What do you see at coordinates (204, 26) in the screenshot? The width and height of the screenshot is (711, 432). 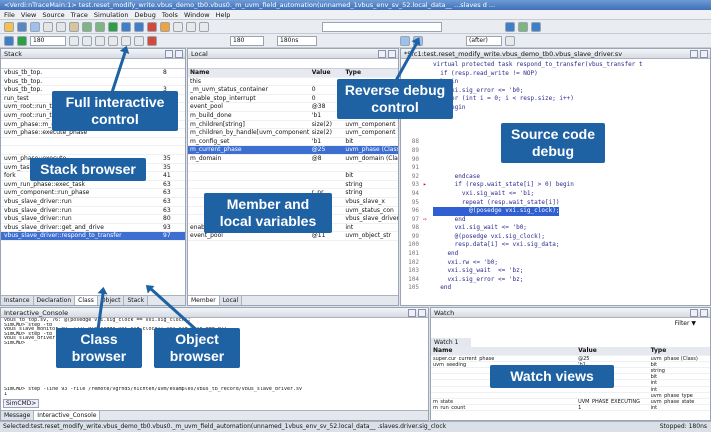 I see `zoom-icon` at bounding box center [204, 26].